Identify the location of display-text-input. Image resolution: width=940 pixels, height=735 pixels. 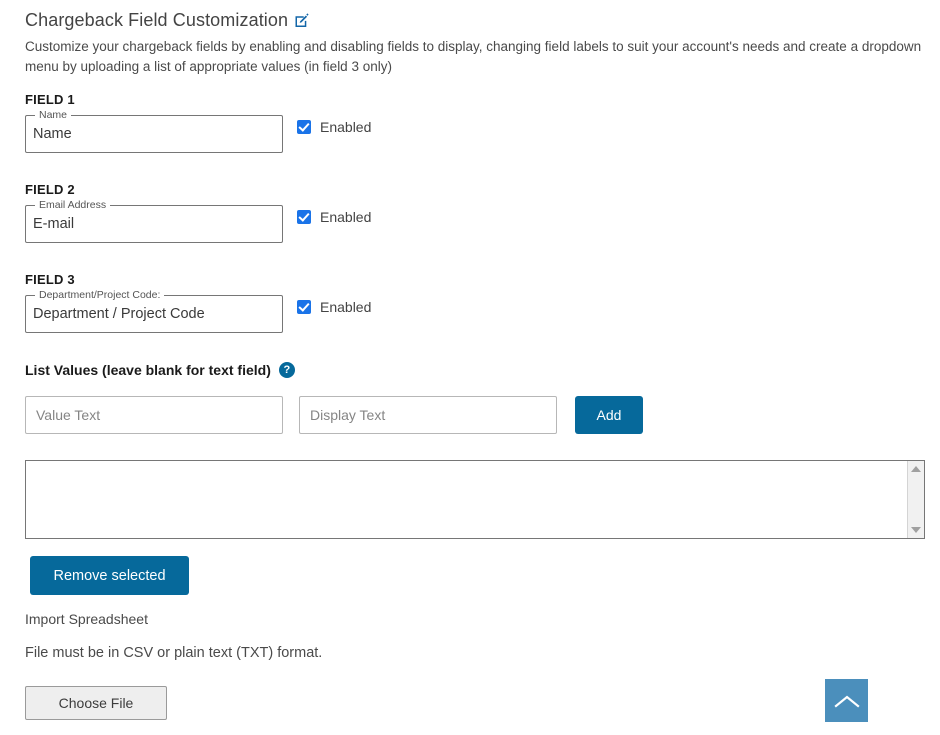
(428, 415).